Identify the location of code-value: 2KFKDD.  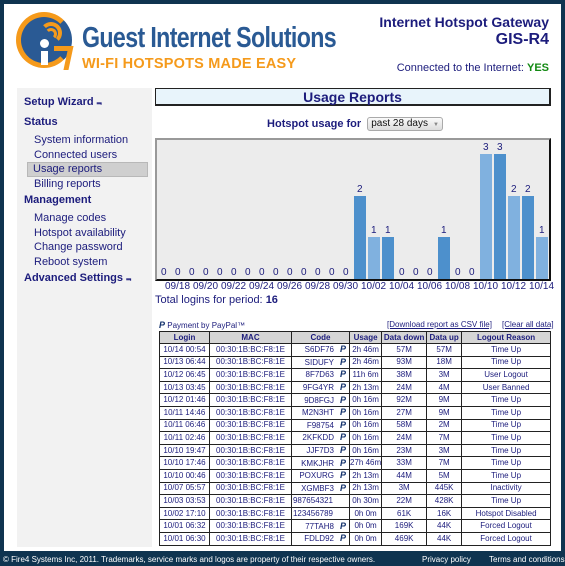
(318, 438).